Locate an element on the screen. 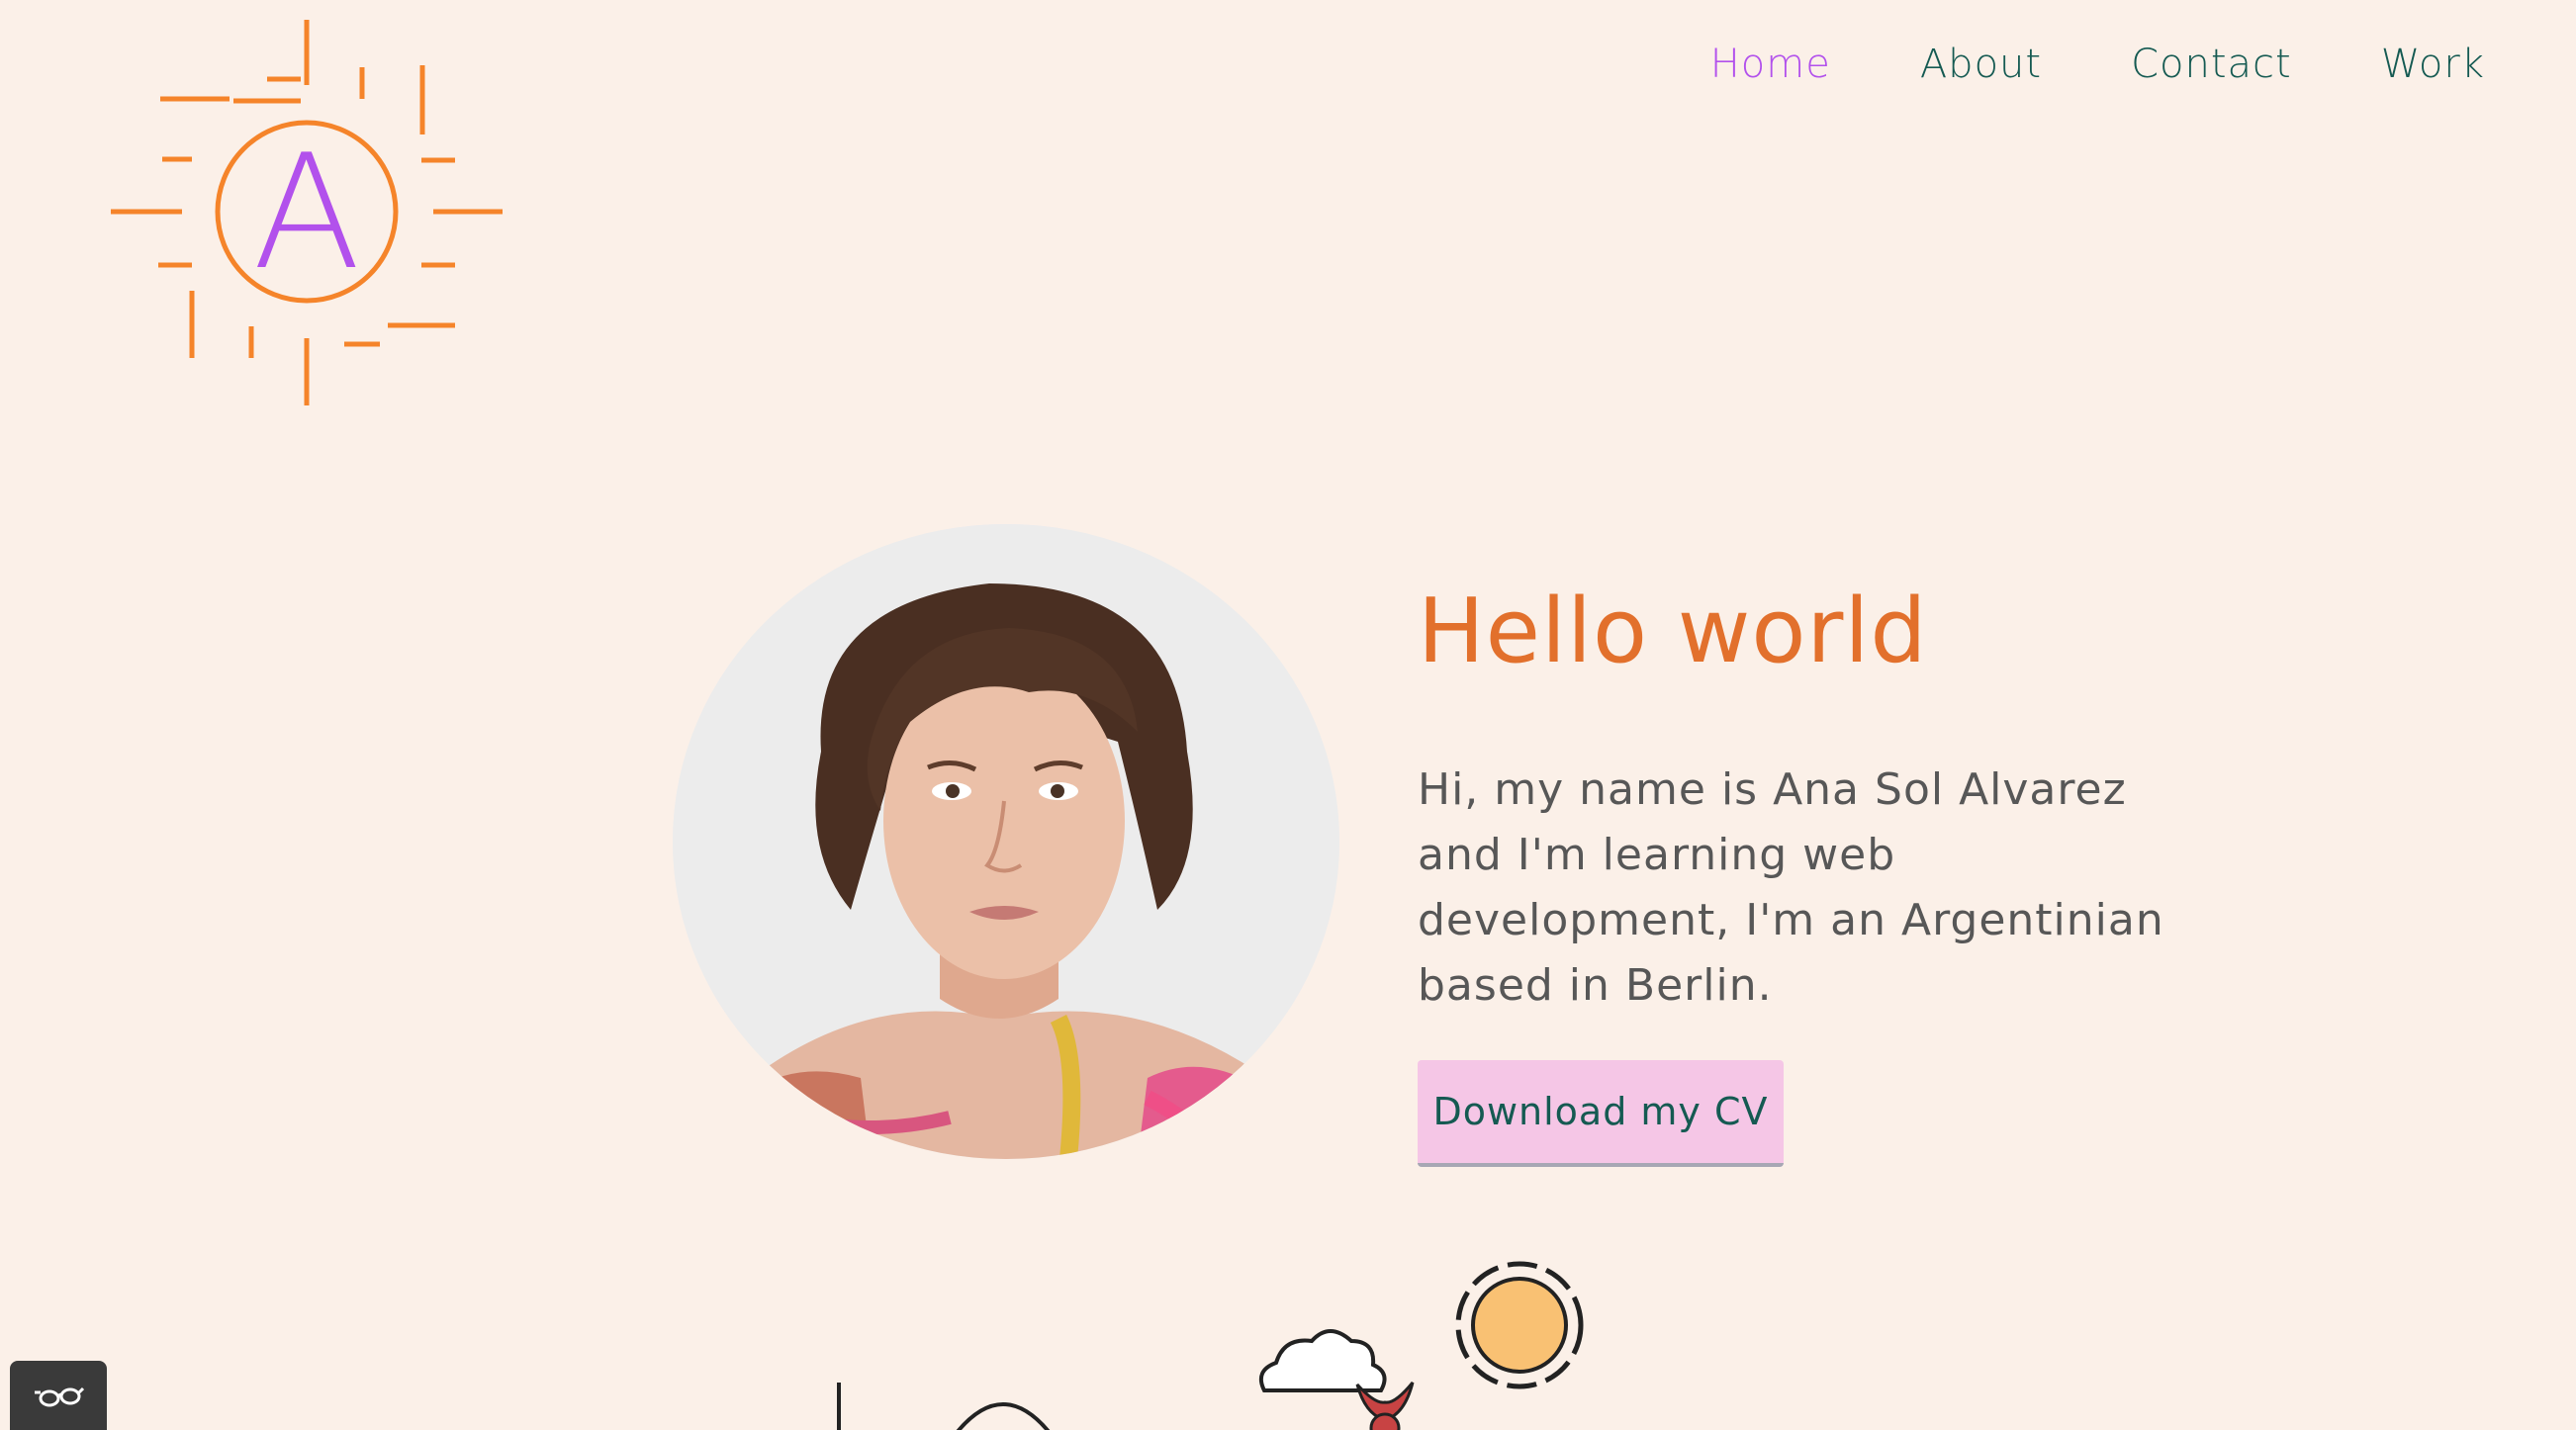  sun-icon is located at coordinates (1520, 1325).